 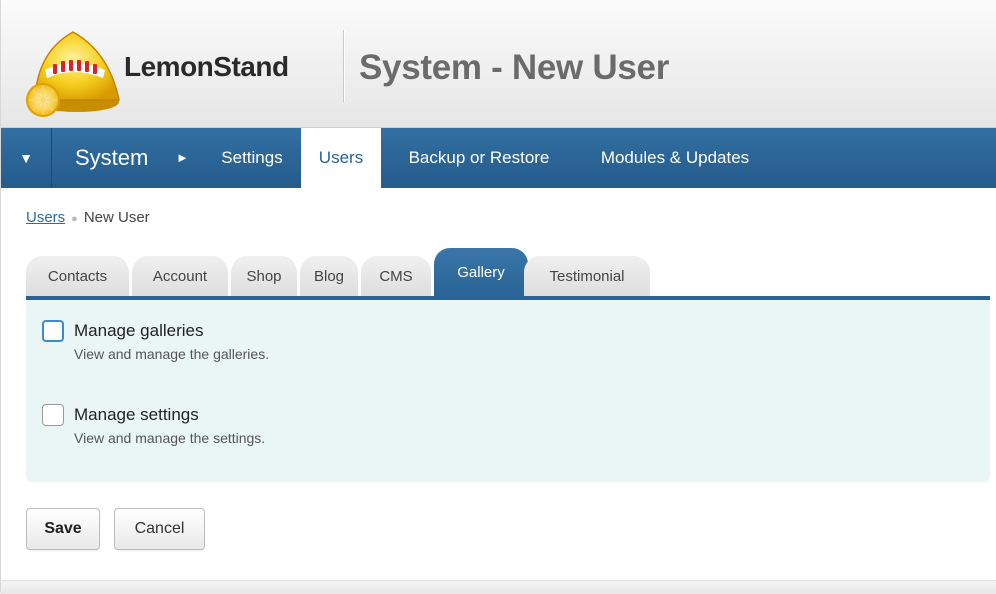 What do you see at coordinates (481, 272) in the screenshot?
I see `tab-gallery: Gallery` at bounding box center [481, 272].